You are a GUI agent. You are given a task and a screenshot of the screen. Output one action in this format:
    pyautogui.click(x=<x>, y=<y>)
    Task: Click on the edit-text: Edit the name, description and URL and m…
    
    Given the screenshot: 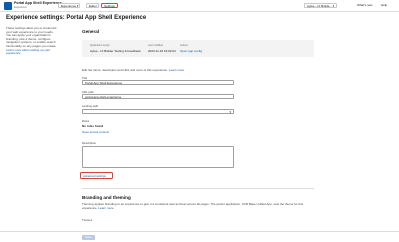 What is the action you would take?
    pyautogui.click(x=125, y=70)
    